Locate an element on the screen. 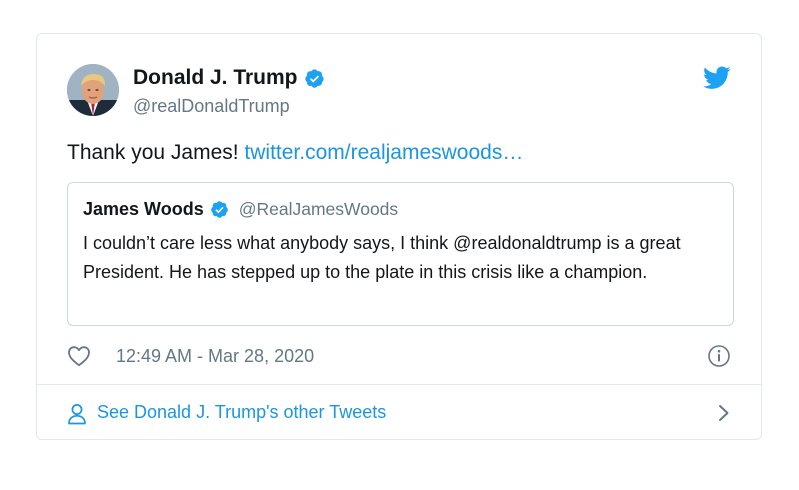 Image resolution: width=799 pixels, height=490 pixels. tweet-meta-row: 12:49 AM - Mar 28, 2020 is located at coordinates (399, 357).